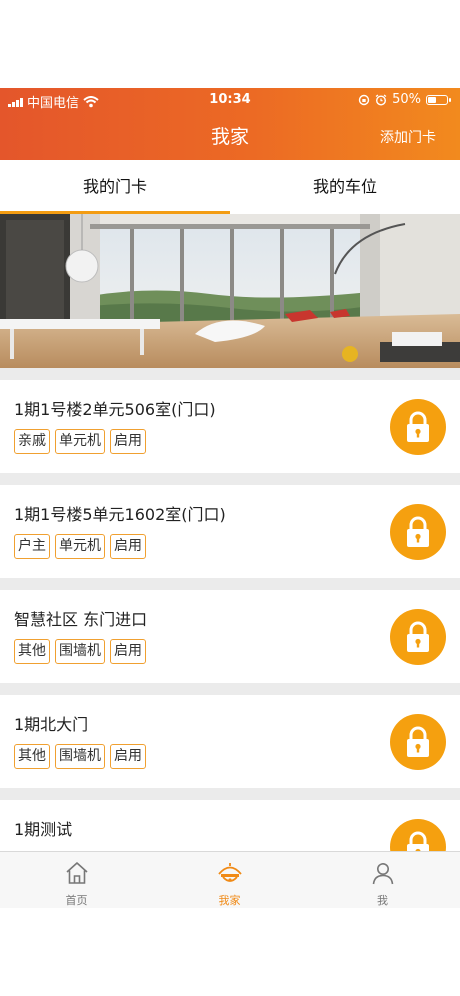  I want to click on battery-percent: 50%, so click(406, 99).